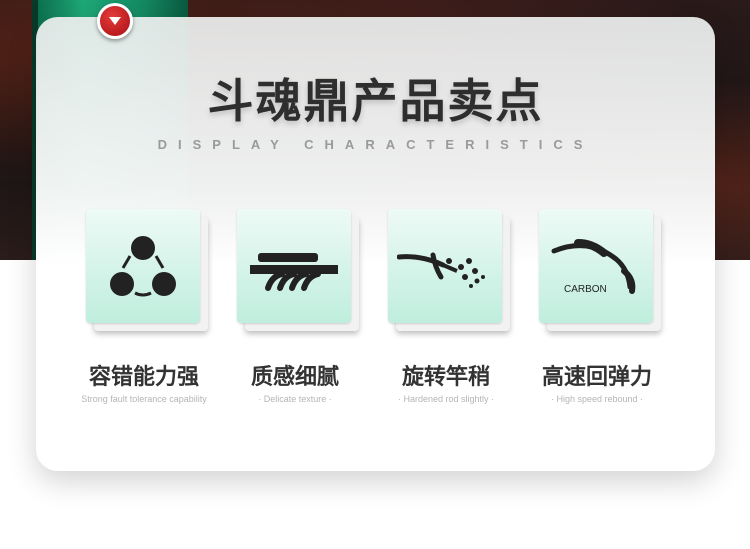 This screenshot has height=549, width=750. Describe the element at coordinates (143, 377) in the screenshot. I see `feature-title: 容错能力强` at that location.